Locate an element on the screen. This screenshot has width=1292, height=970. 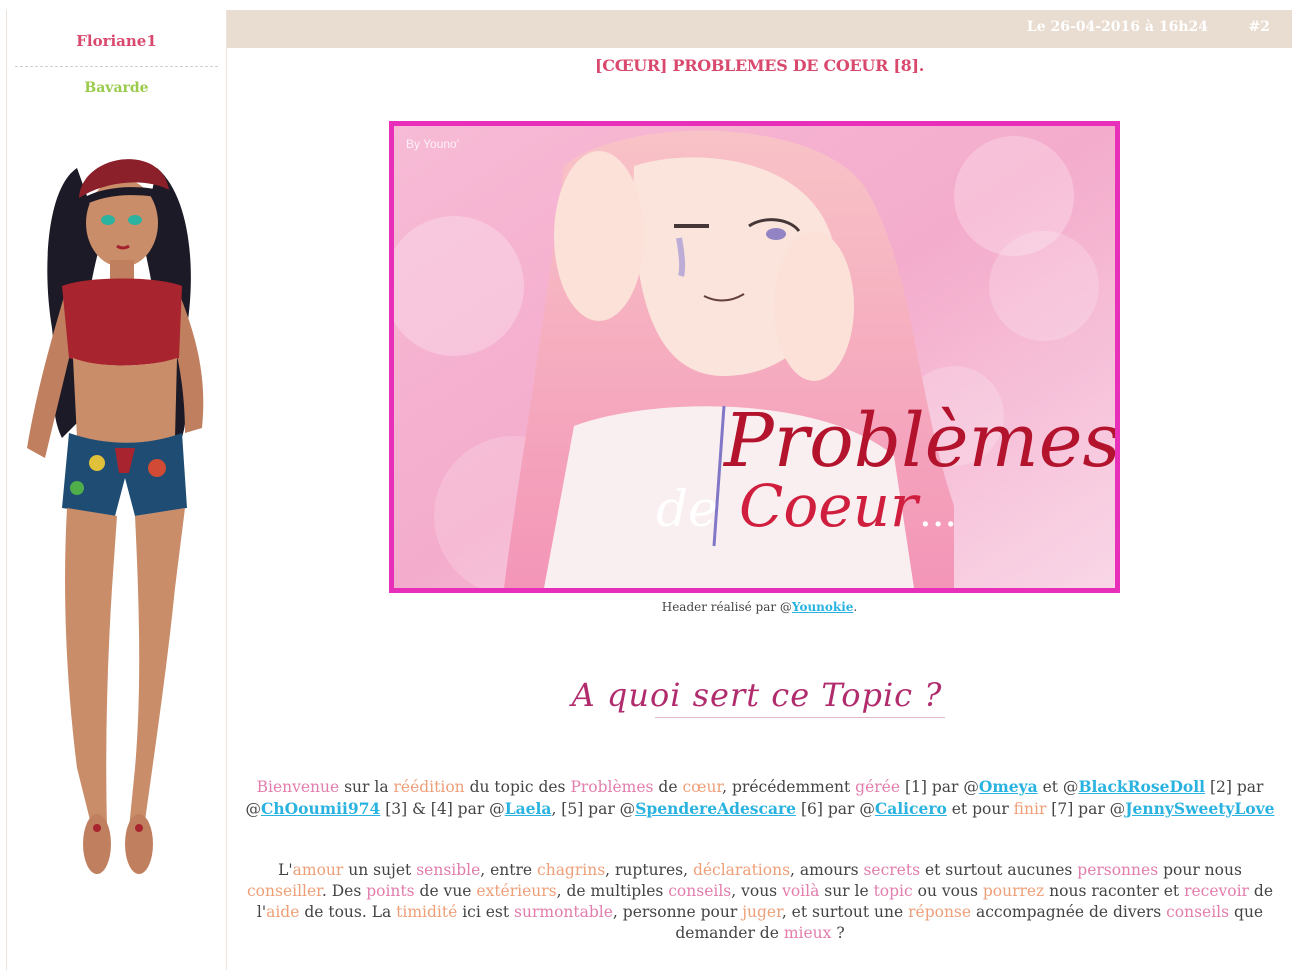
banner-credit: Header réalisé par @Younokie. is located at coordinates (759, 607).